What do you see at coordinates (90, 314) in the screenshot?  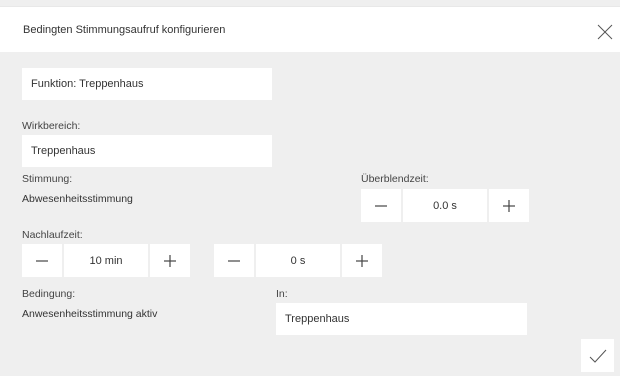 I see `condition-value: Anwesenheitsstimmung aktiv` at bounding box center [90, 314].